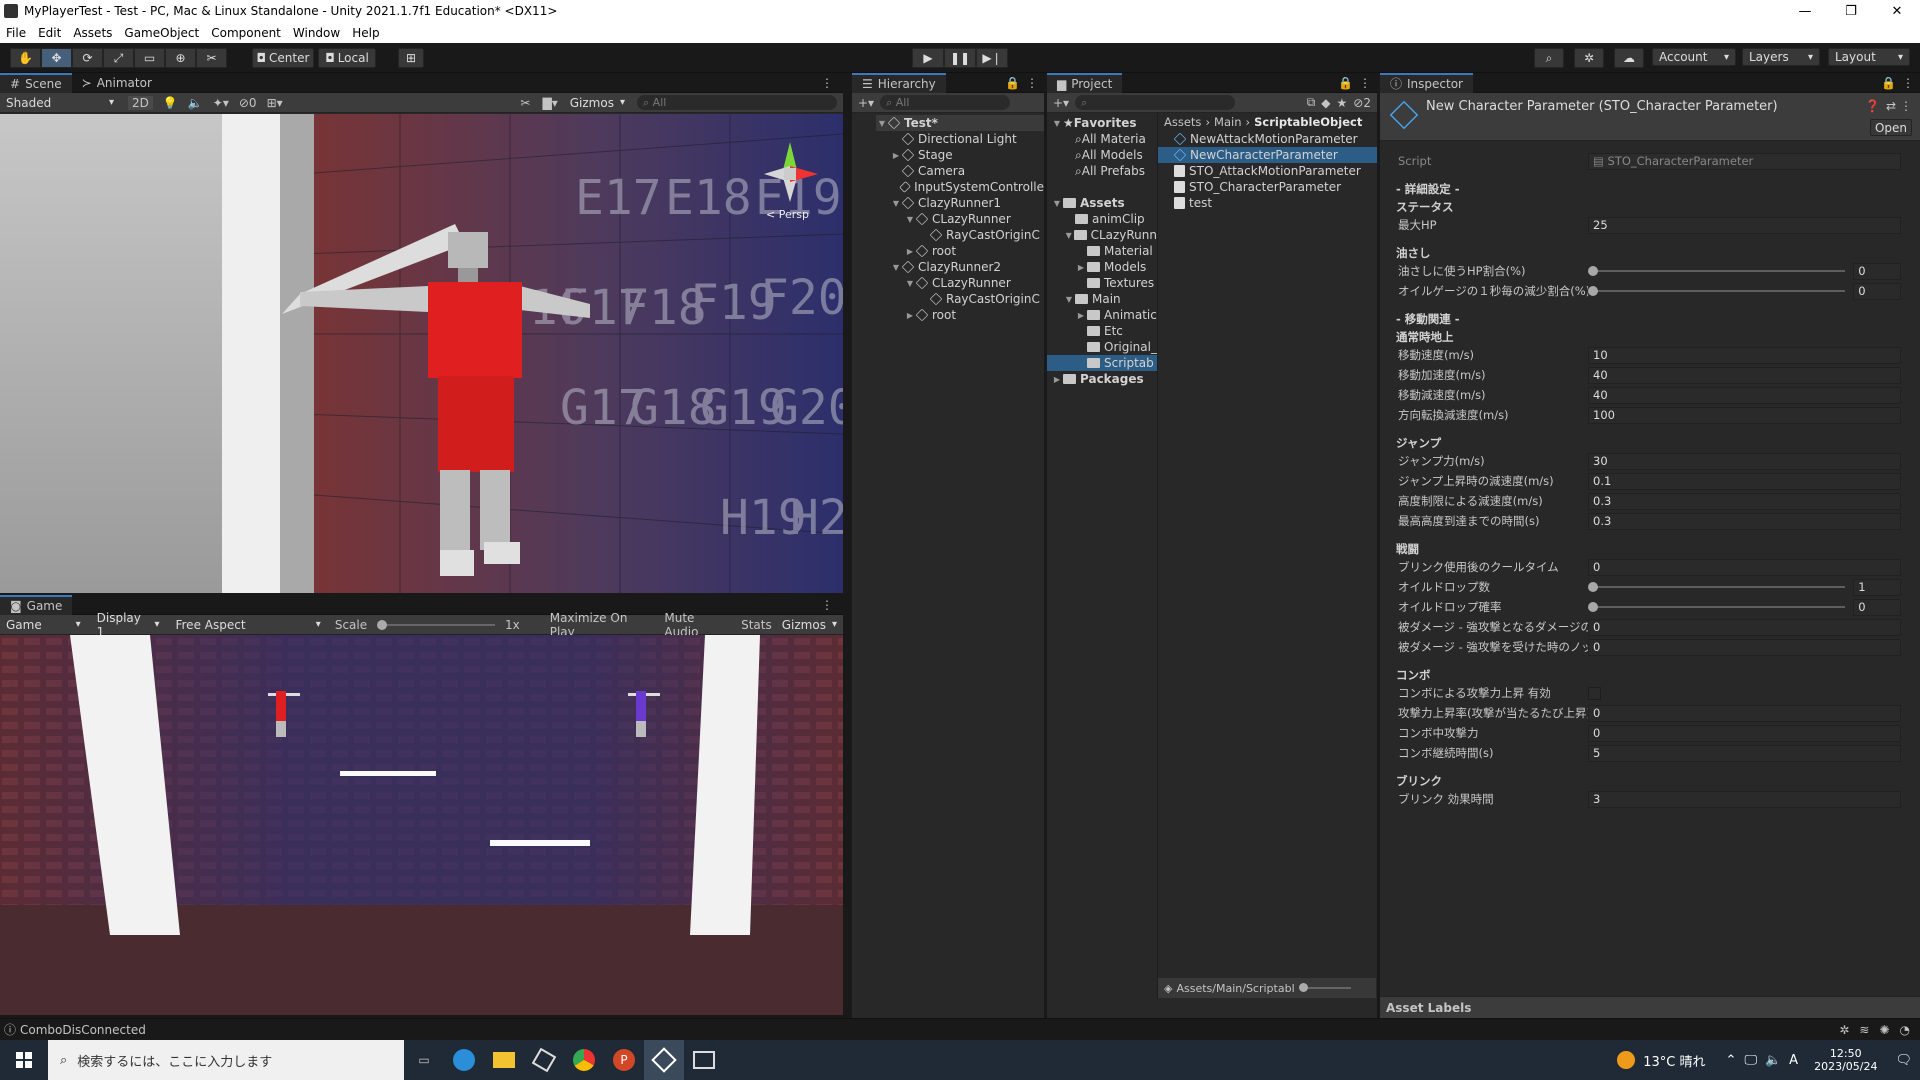 The height and width of the screenshot is (1080, 1920). I want to click on scale-slider, so click(436, 624).